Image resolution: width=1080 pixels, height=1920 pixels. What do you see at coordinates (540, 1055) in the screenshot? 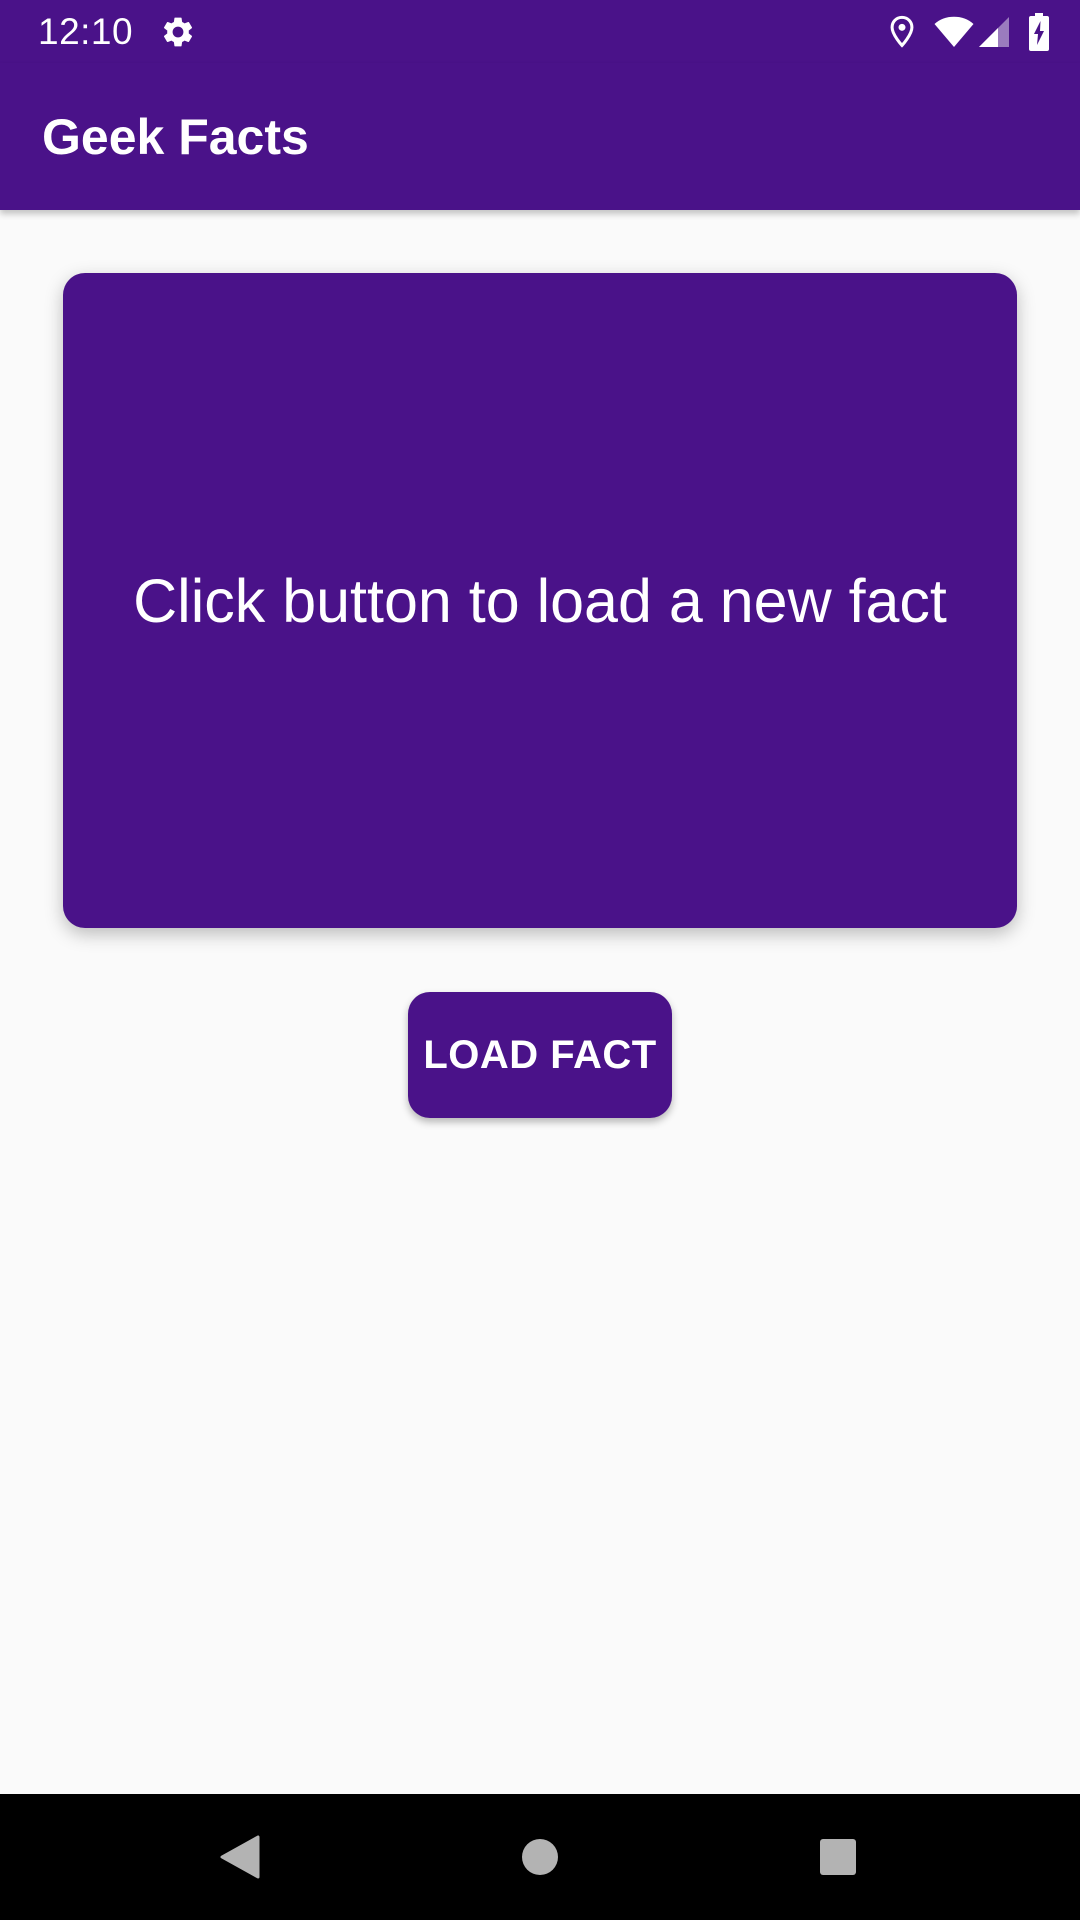
I see `load-fact-button: LOAD FACT` at bounding box center [540, 1055].